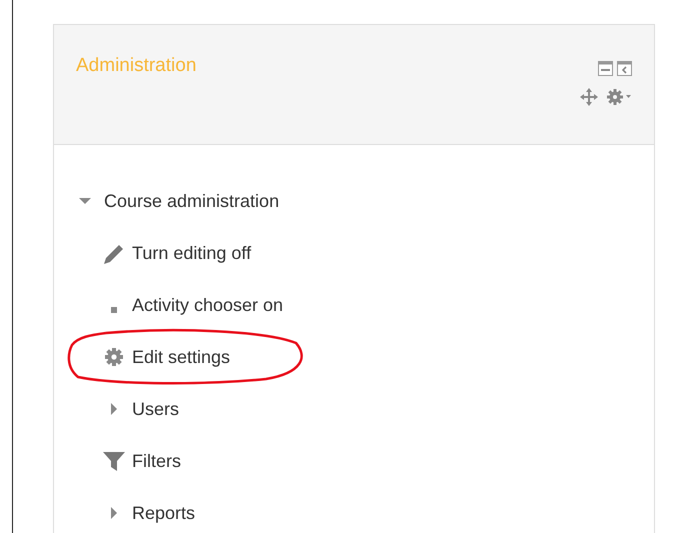 Image resolution: width=677 pixels, height=533 pixels. What do you see at coordinates (114, 310) in the screenshot?
I see `bullet-icon` at bounding box center [114, 310].